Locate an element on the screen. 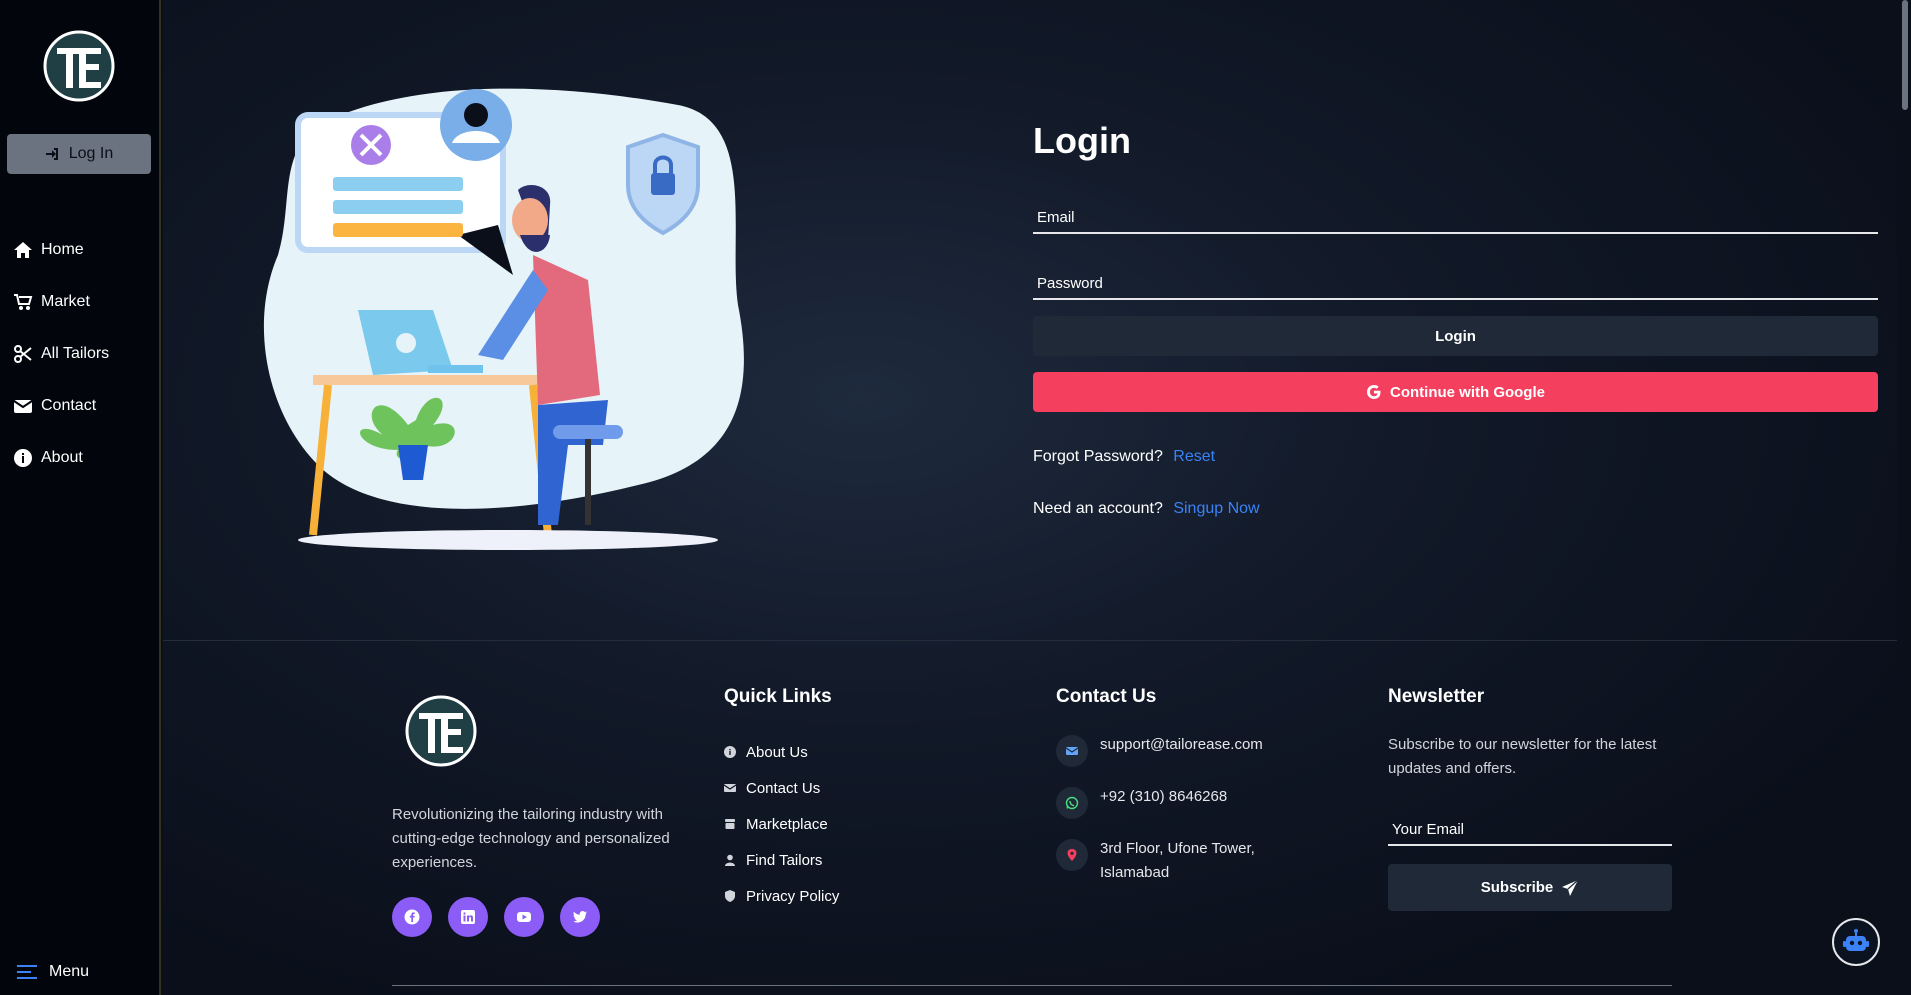 This screenshot has height=995, width=1911. forgot-password-text: Forgot Password? is located at coordinates (1098, 456).